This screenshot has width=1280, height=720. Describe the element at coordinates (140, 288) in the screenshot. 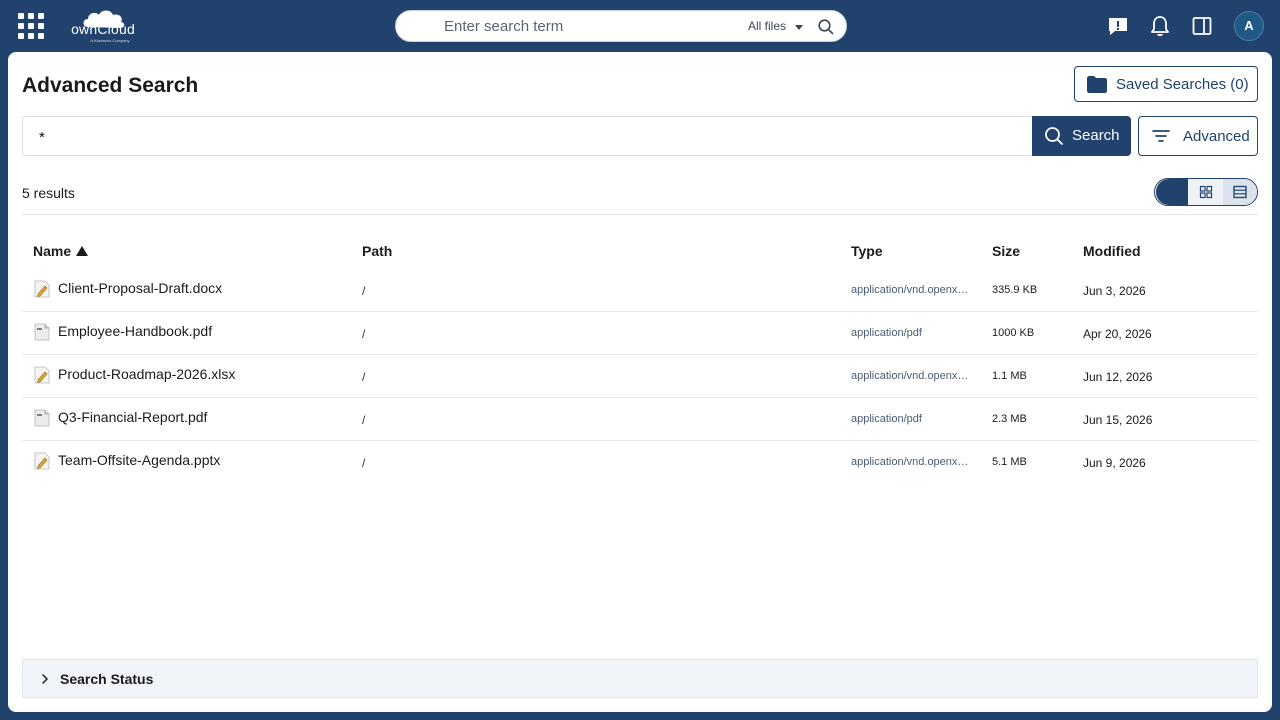

I see `file-name: Client-Proposal-Draft.docx` at that location.